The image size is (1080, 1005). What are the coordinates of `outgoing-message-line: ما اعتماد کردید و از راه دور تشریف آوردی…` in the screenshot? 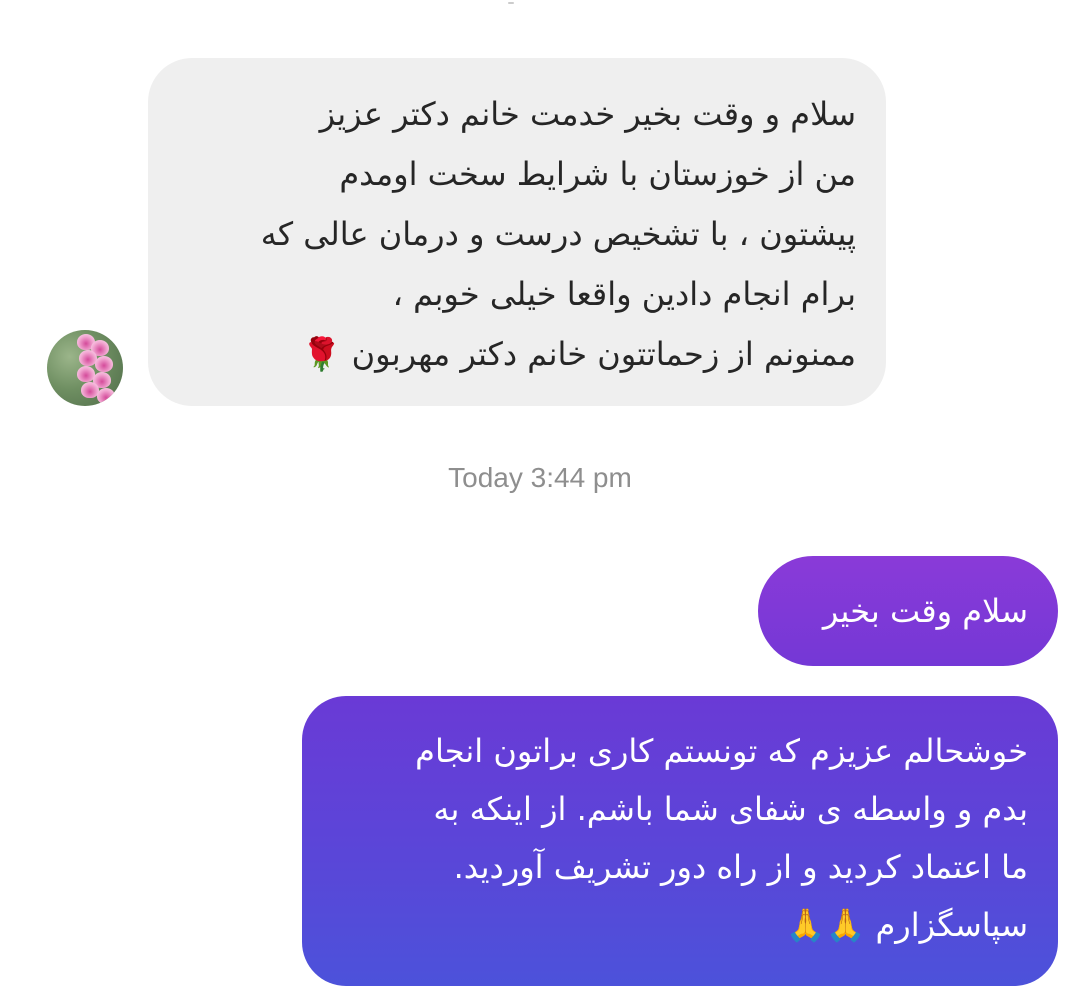 It's located at (740, 867).